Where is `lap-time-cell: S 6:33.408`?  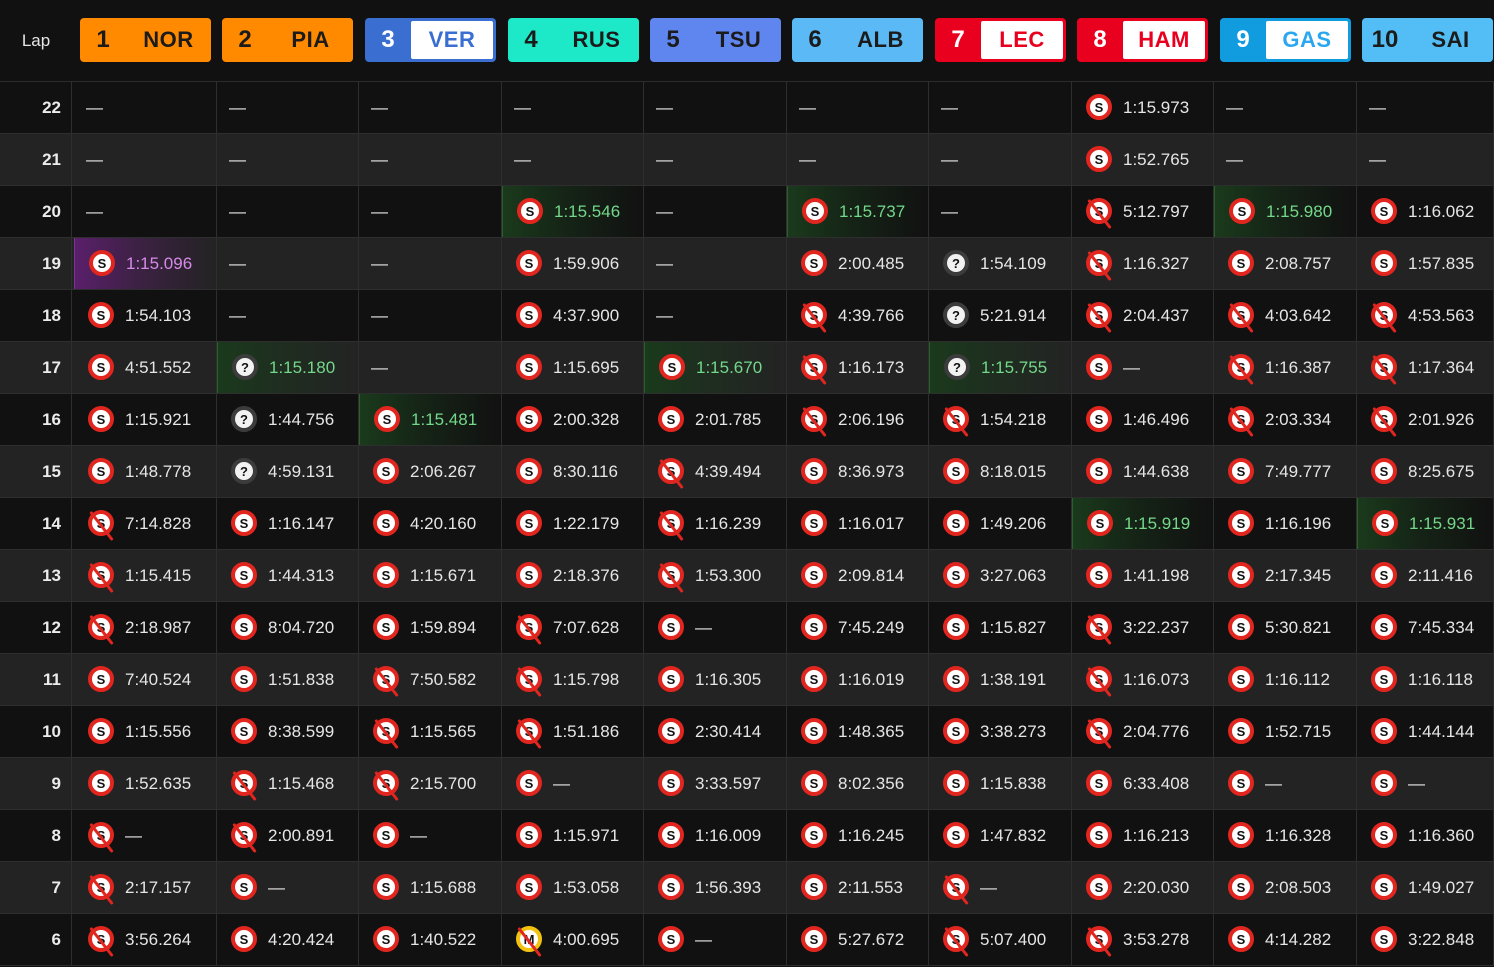 lap-time-cell: S 6:33.408 is located at coordinates (1143, 783).